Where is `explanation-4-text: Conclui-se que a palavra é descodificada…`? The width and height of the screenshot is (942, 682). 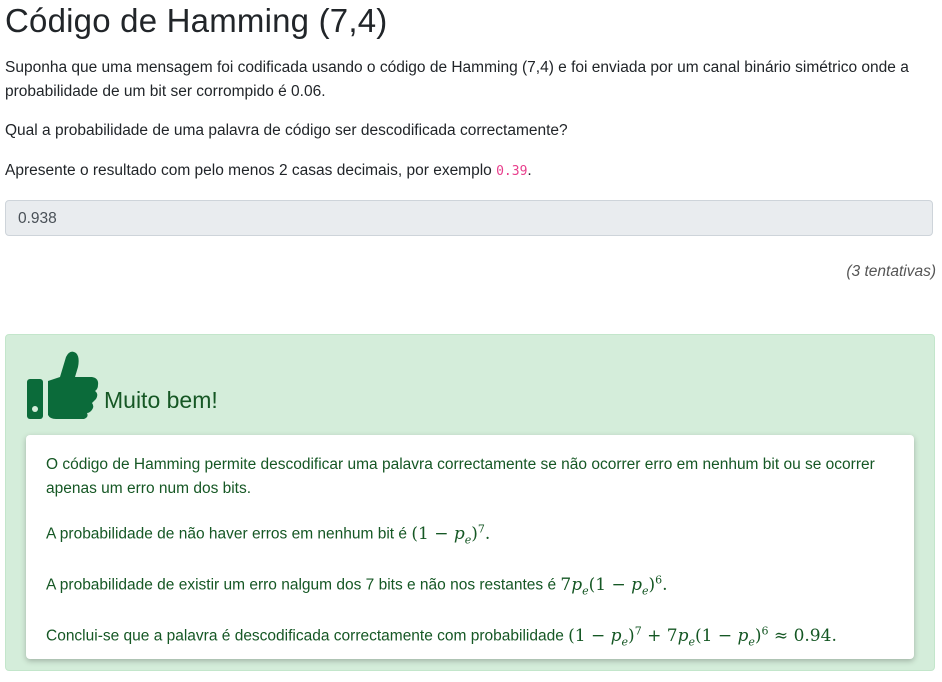
explanation-4-text: Conclui-se que a palavra é descodificada… is located at coordinates (307, 636).